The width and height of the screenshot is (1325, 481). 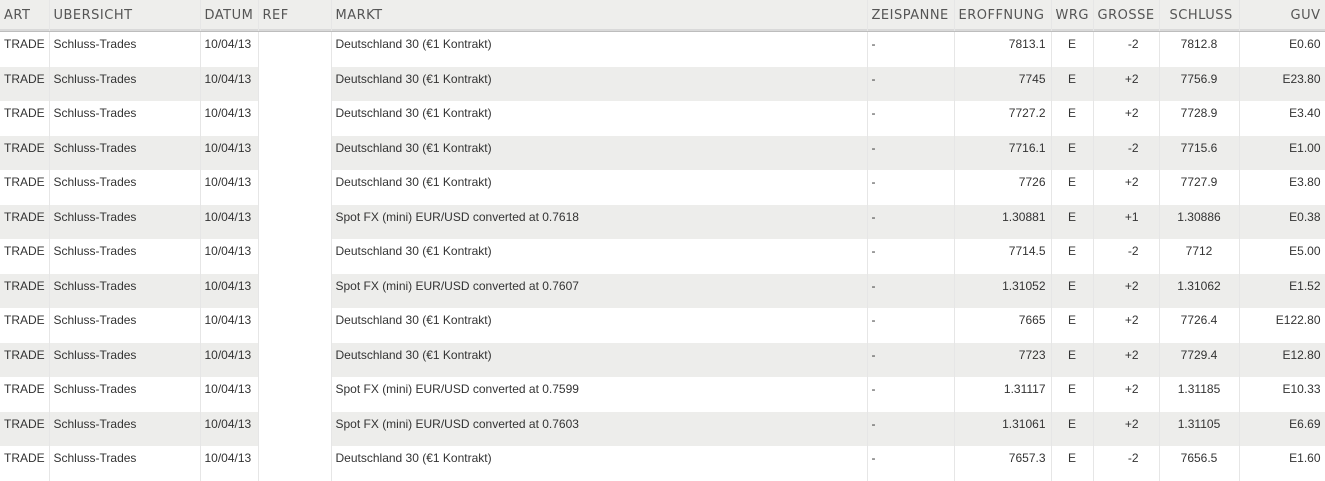 I want to click on cell-datum-text: 10/04/13, so click(x=228, y=78).